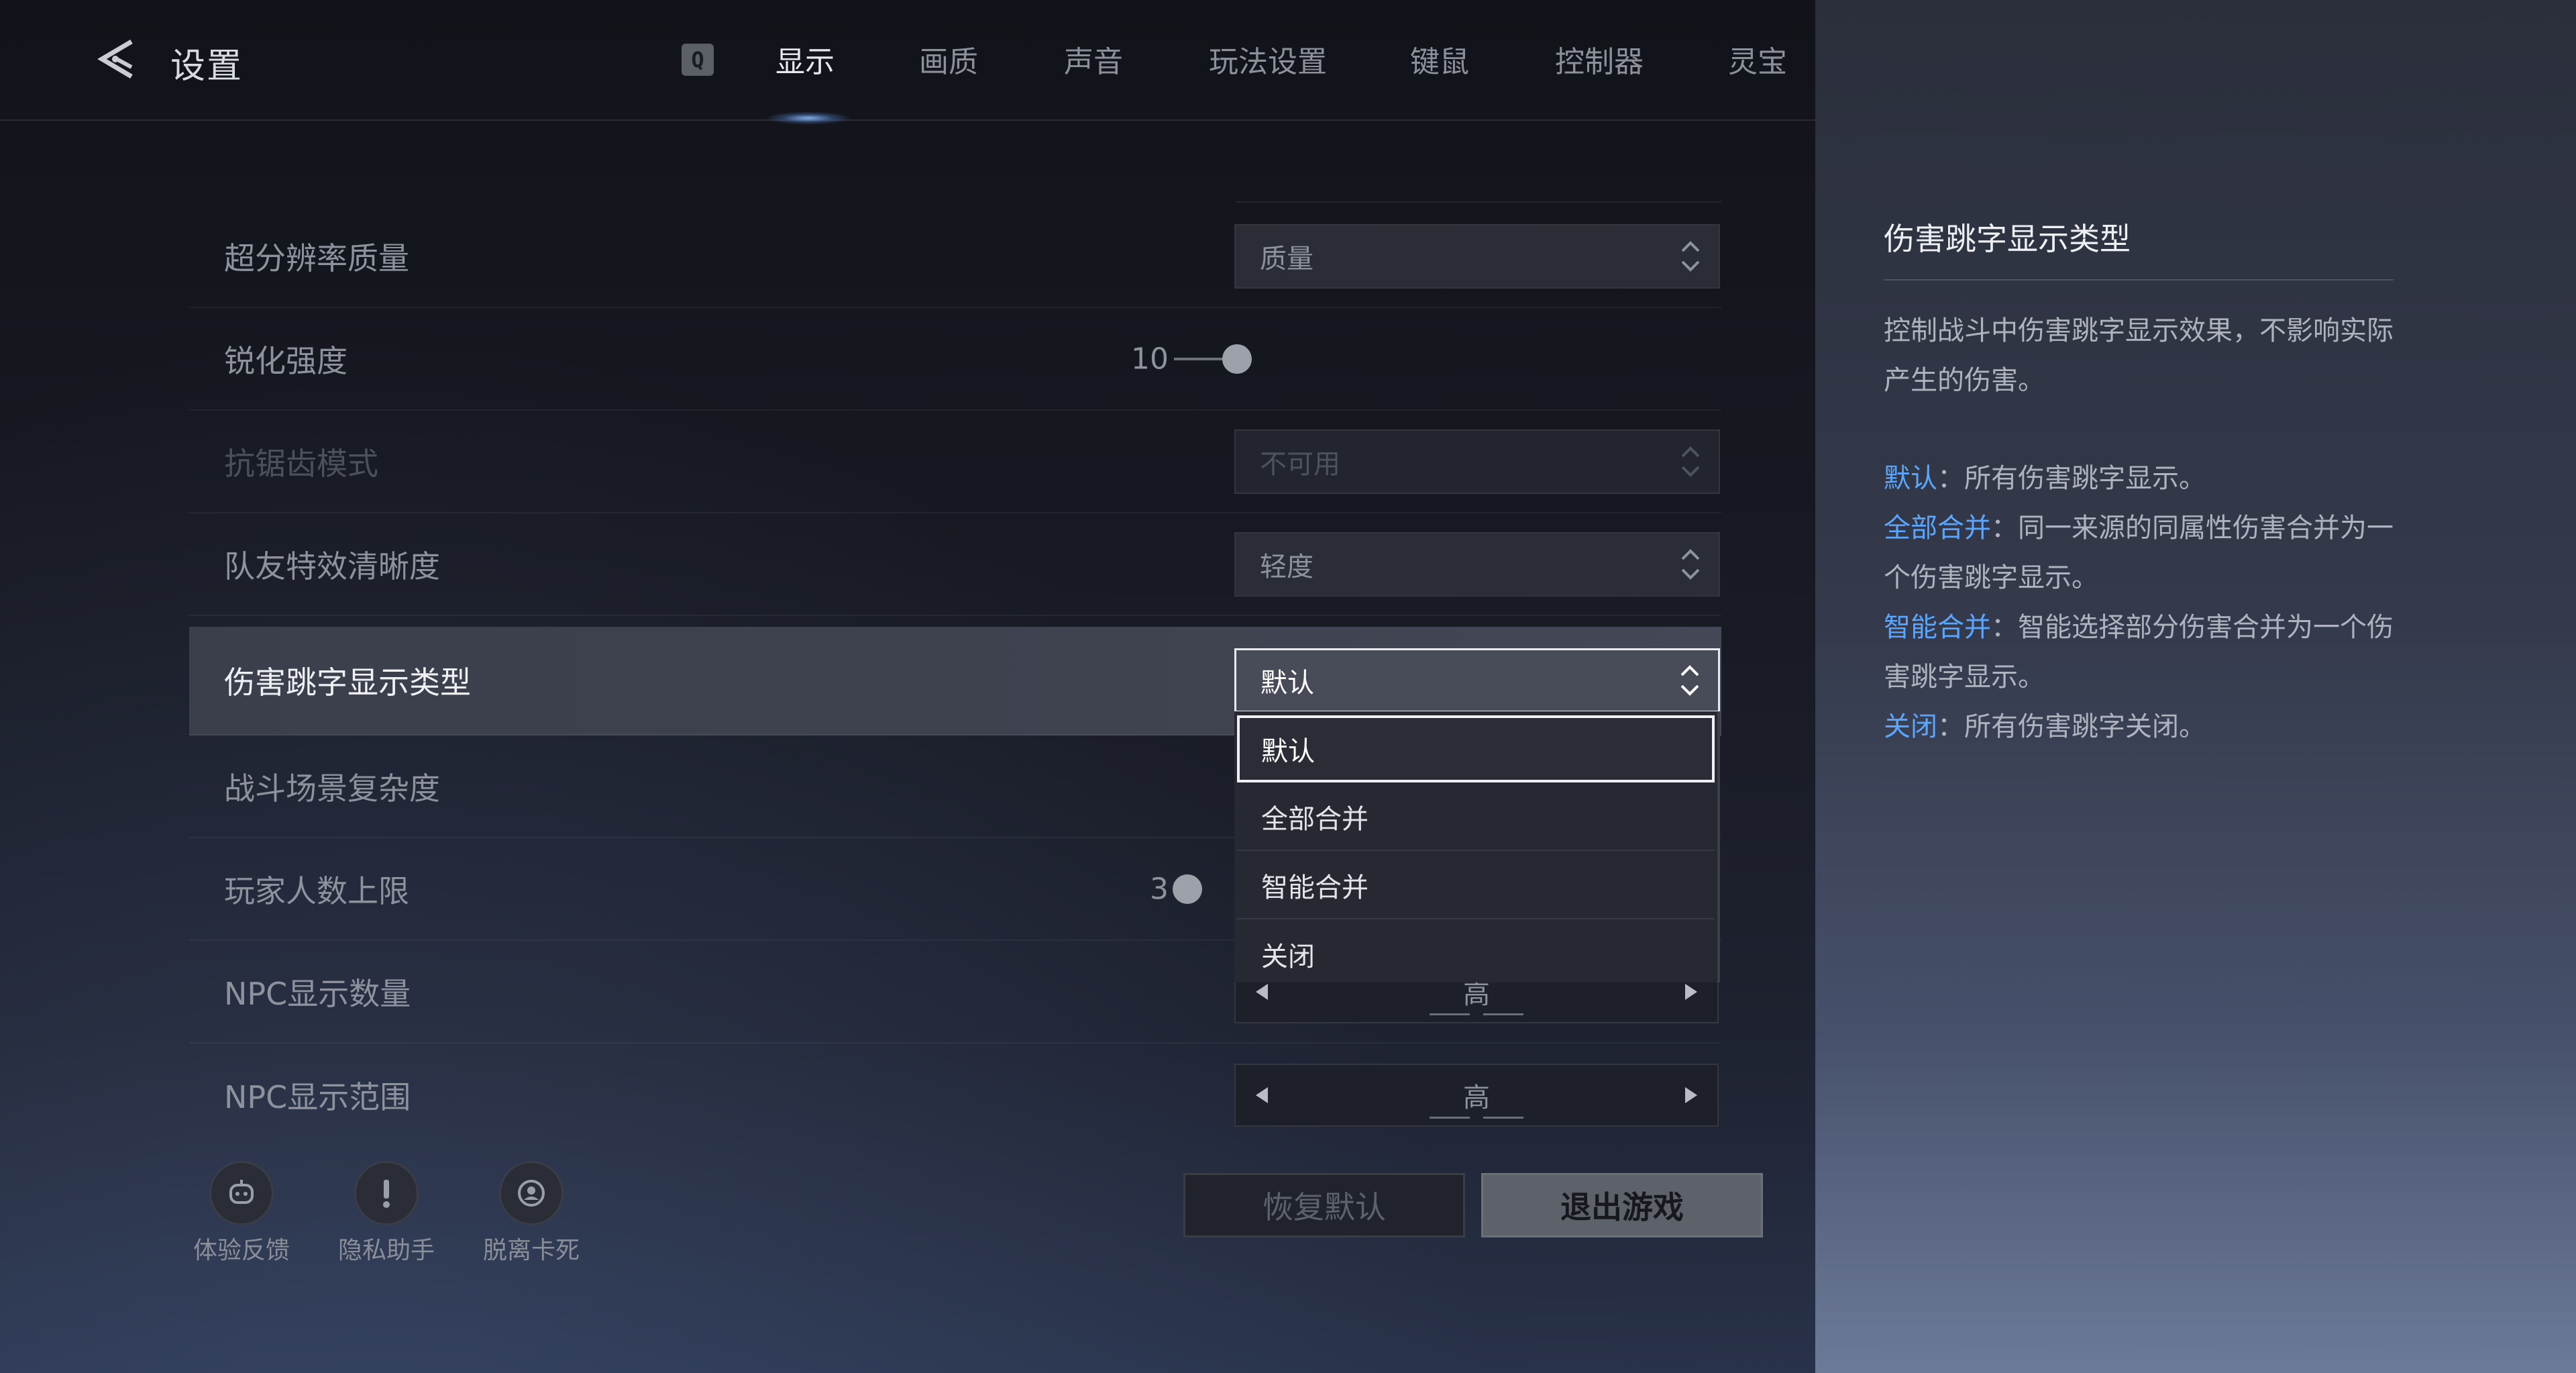  Describe the element at coordinates (207, 66) in the screenshot. I see `page-title: 设置` at that location.